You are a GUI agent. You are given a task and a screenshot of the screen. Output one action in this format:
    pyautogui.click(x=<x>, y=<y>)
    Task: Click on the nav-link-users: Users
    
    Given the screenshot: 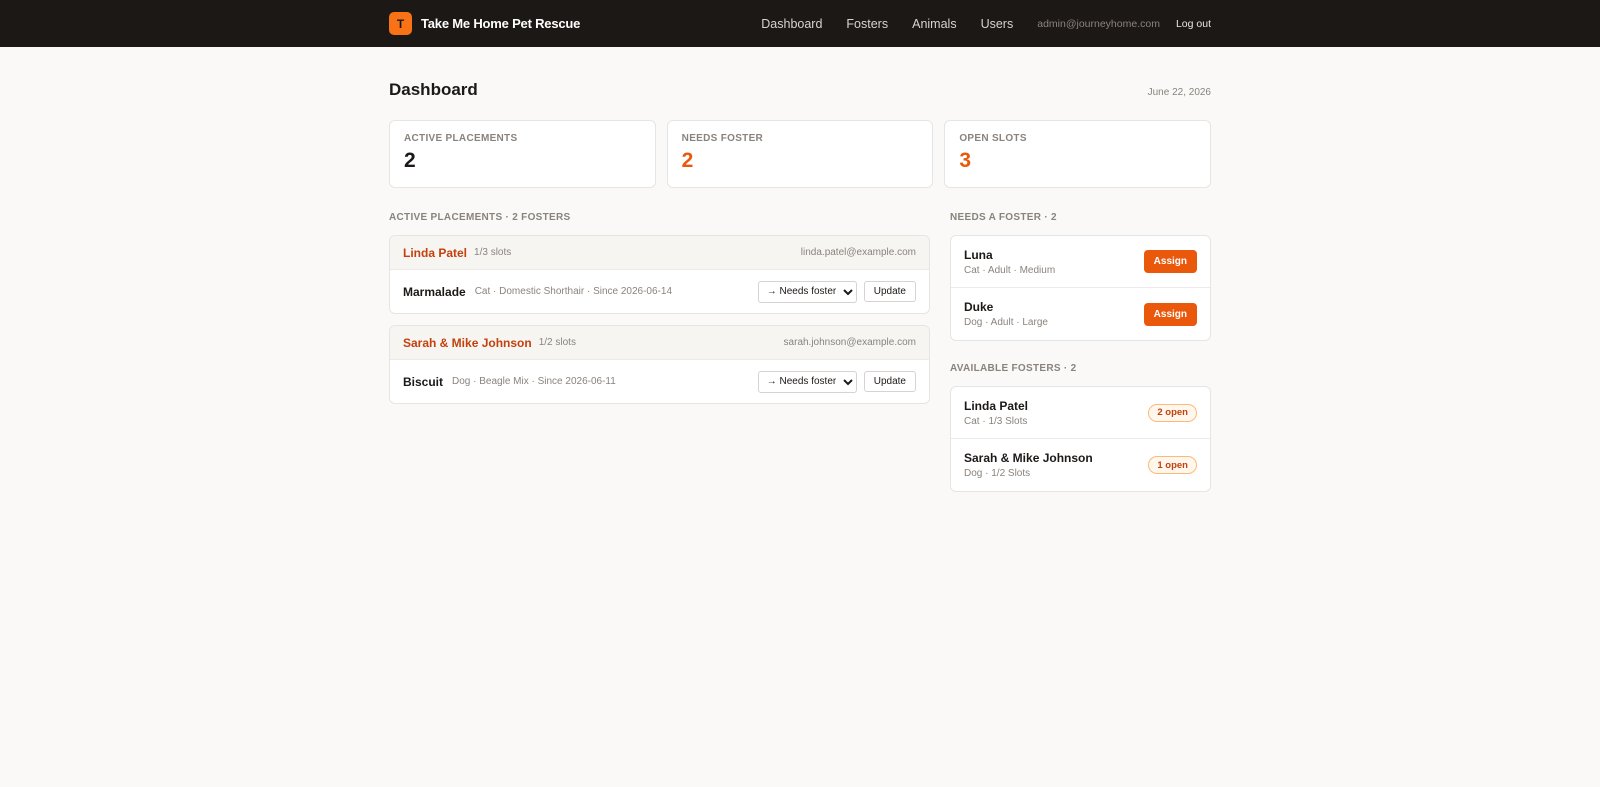 What is the action you would take?
    pyautogui.click(x=997, y=24)
    